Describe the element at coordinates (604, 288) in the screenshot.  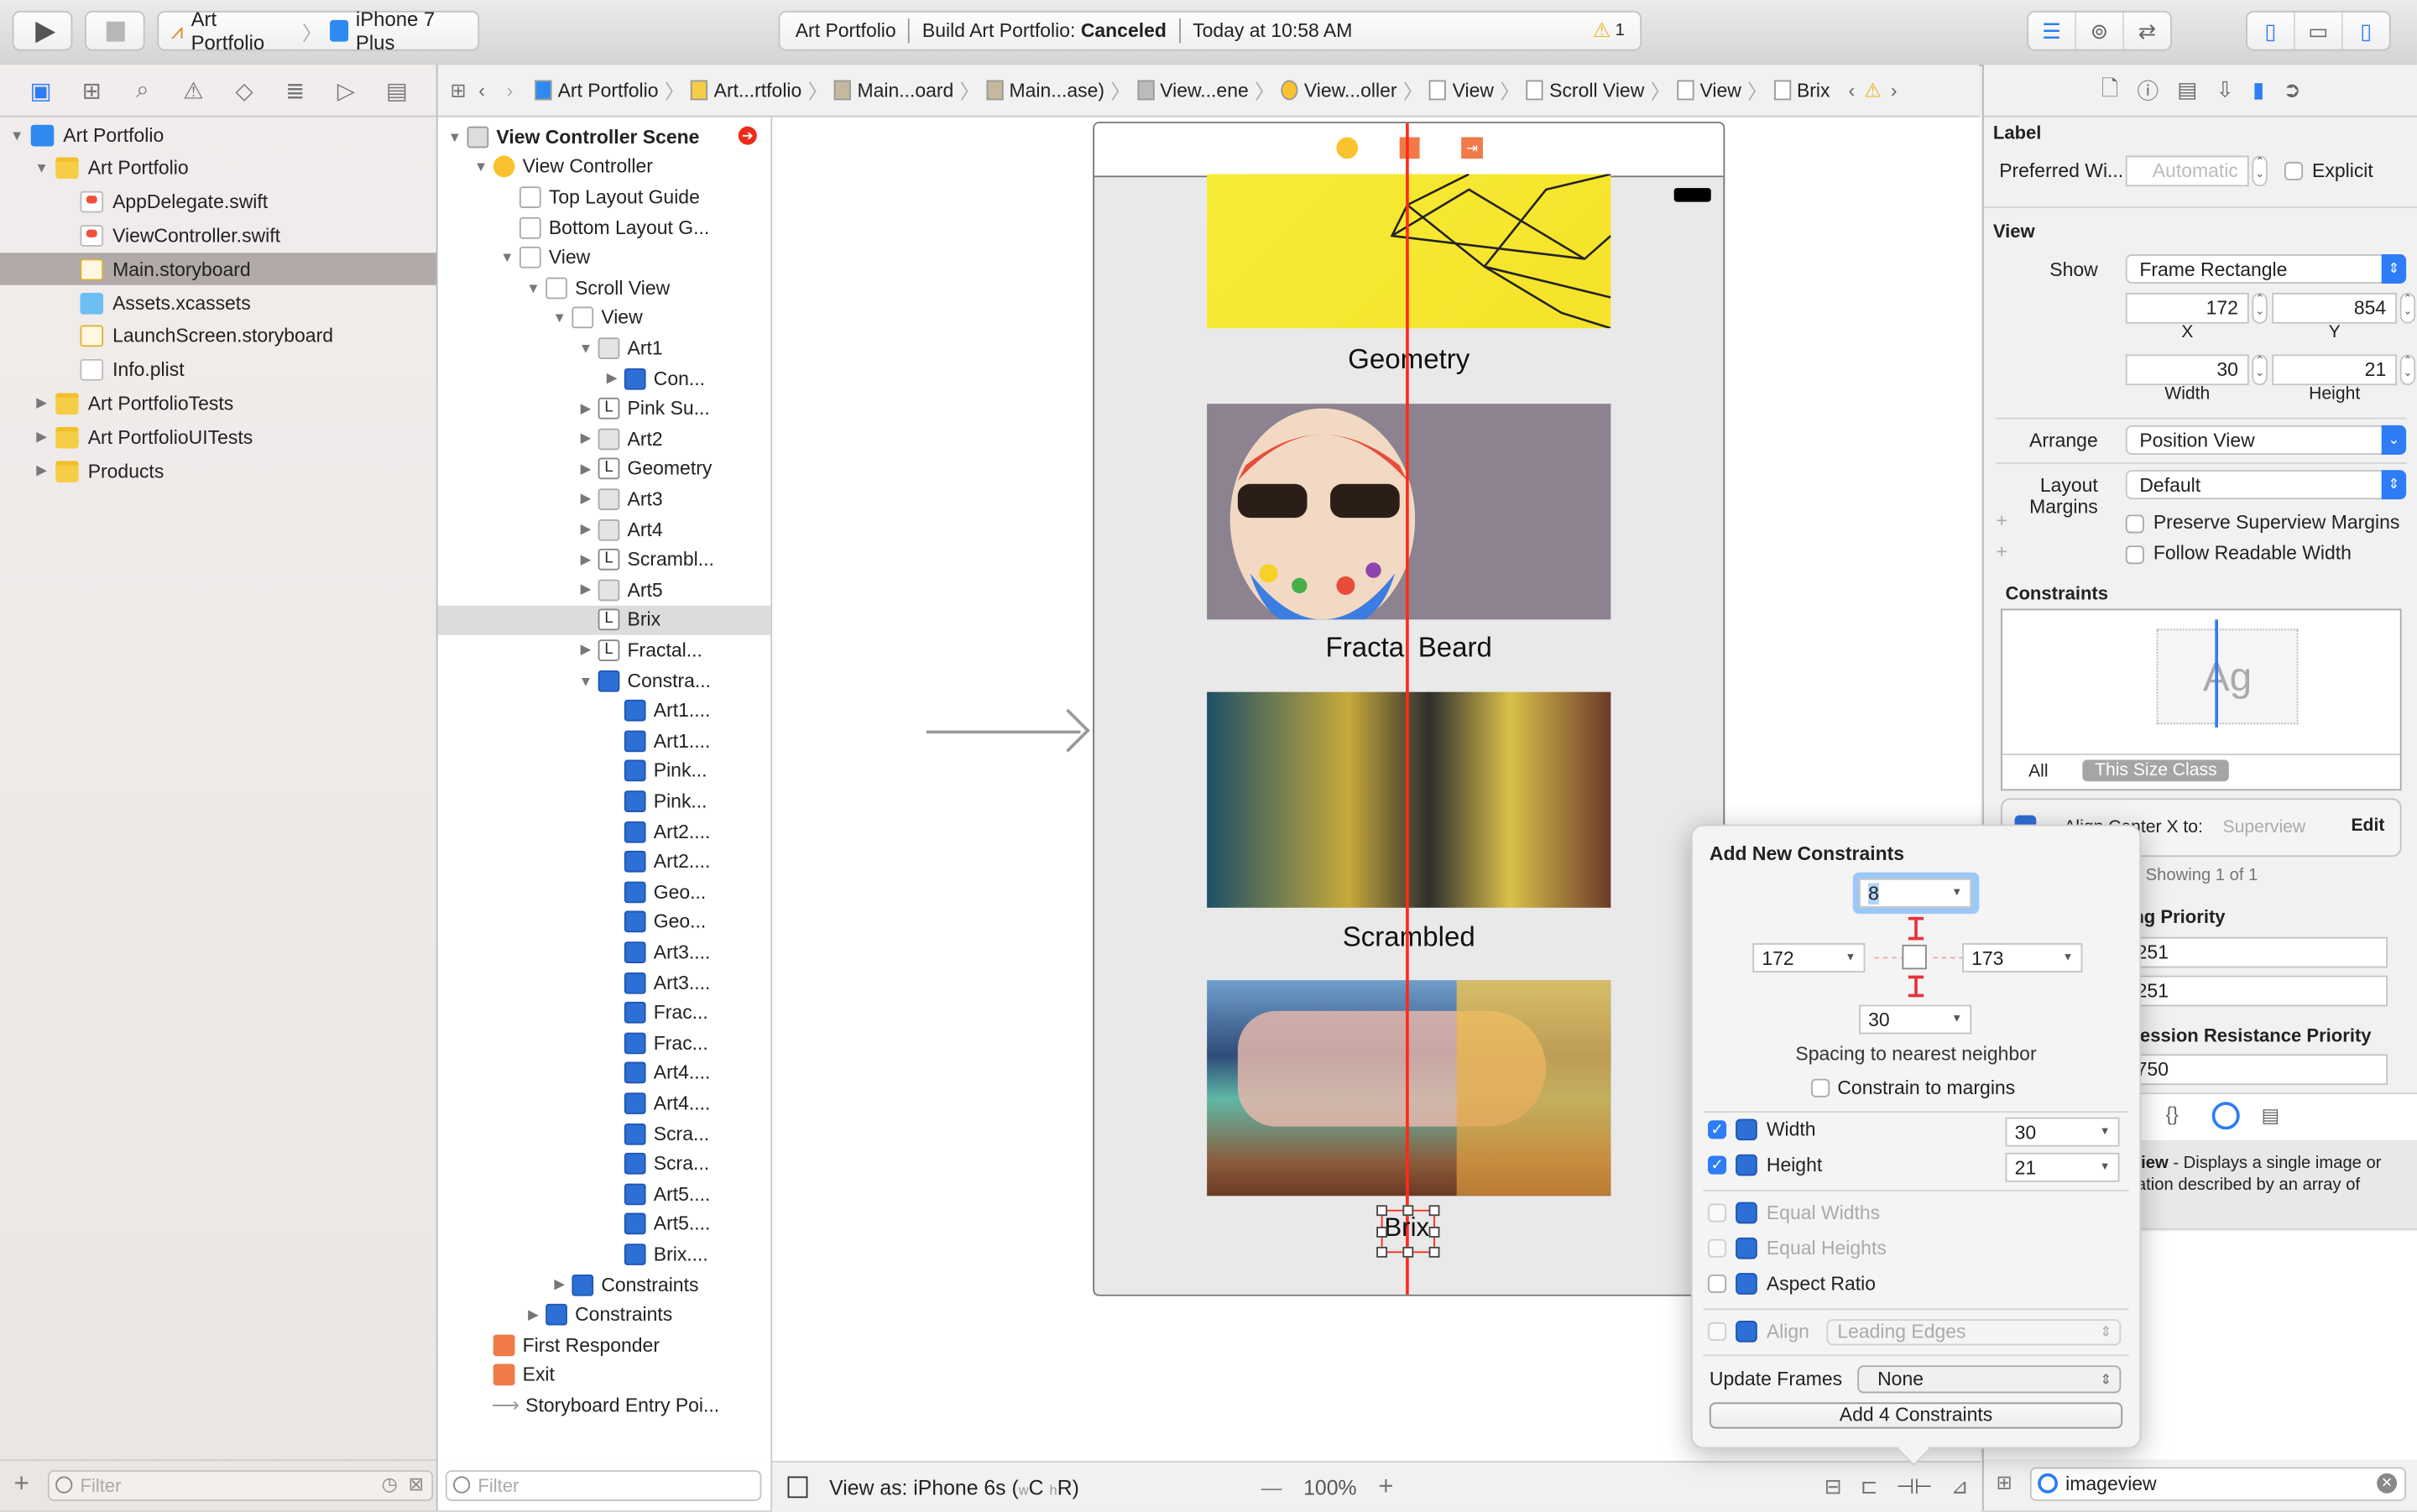
I see `outline-item: ▼ Scroll View` at that location.